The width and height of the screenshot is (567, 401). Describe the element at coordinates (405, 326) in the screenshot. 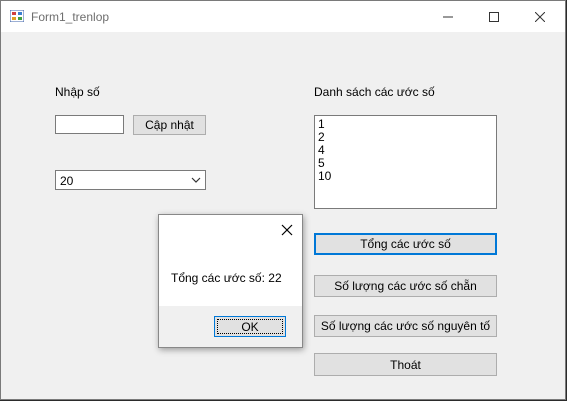

I see `prime-count-button: Số lượng các ước số nguyên tố` at that location.